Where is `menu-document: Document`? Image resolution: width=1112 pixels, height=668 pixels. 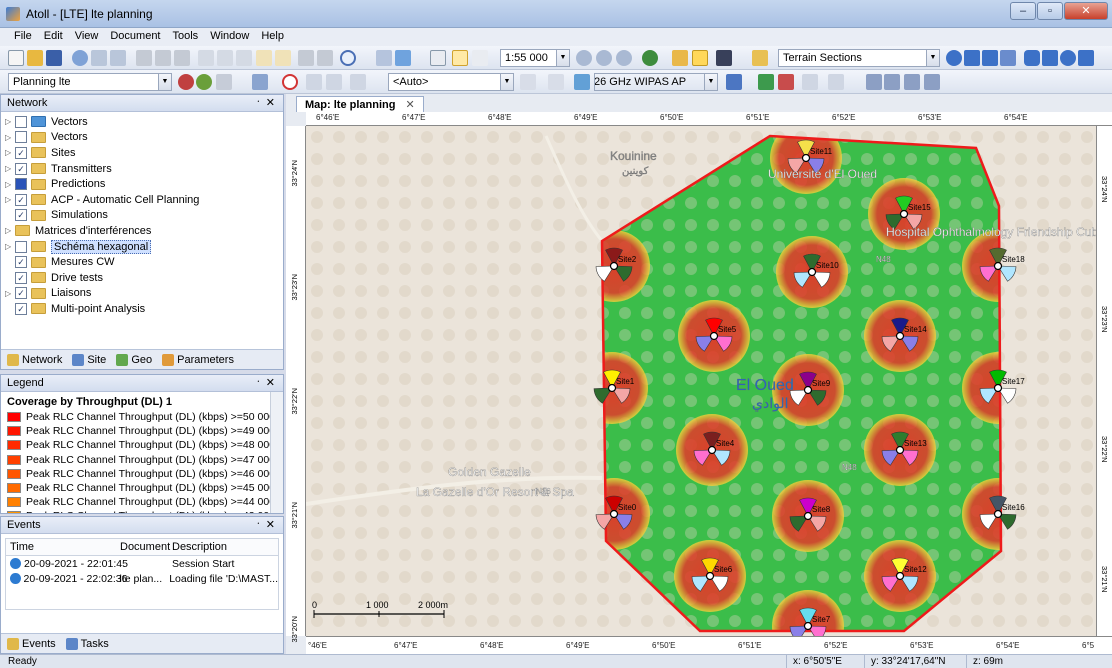
menu-document: Document is located at coordinates (135, 37).